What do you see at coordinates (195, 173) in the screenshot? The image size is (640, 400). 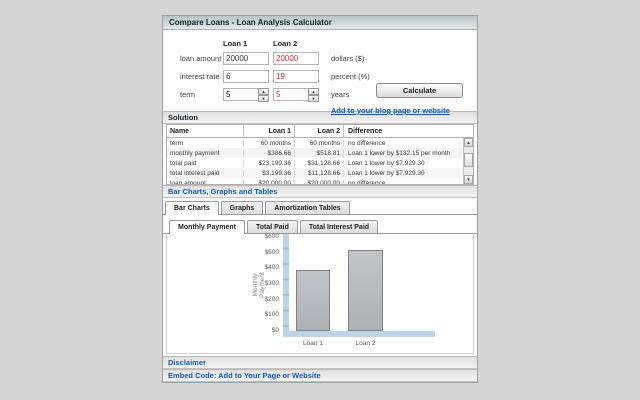 I see `cell-name: total interest paid` at bounding box center [195, 173].